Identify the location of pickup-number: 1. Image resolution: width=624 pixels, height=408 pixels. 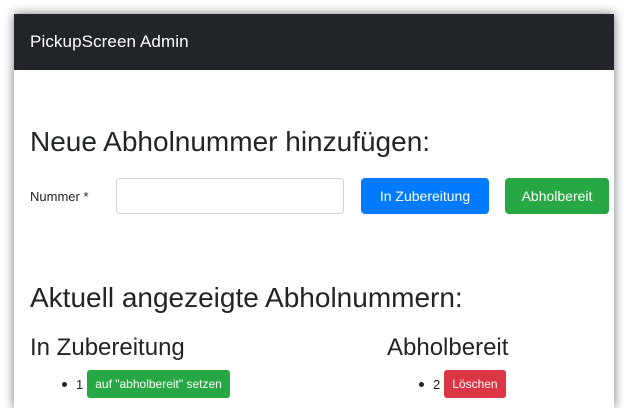
(80, 384).